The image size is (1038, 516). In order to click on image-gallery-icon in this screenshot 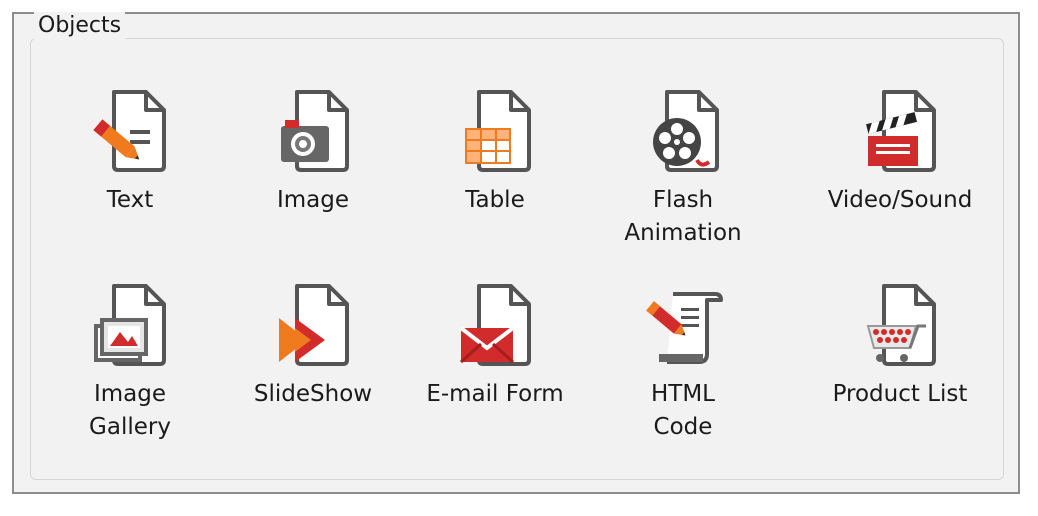, I will do `click(130, 325)`.